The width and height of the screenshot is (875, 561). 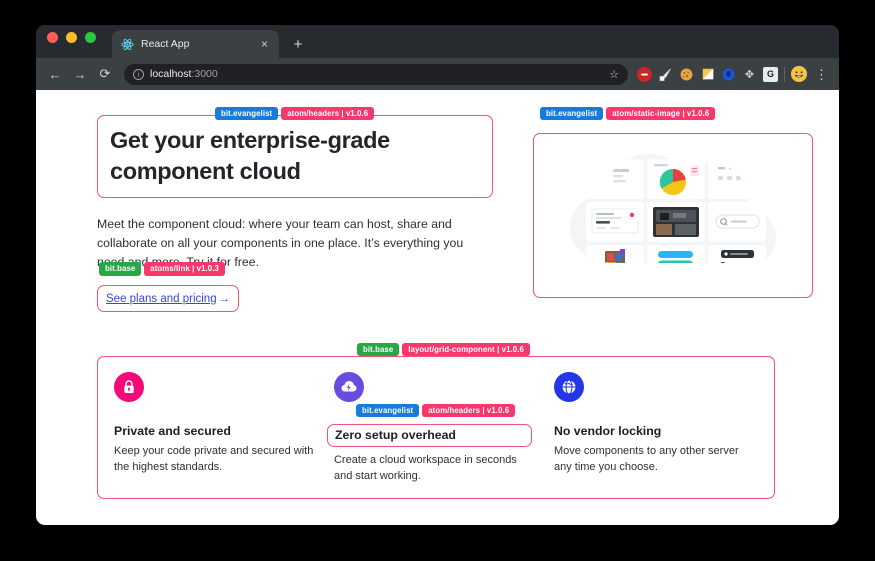 I want to click on note-icon, so click(x=707, y=74).